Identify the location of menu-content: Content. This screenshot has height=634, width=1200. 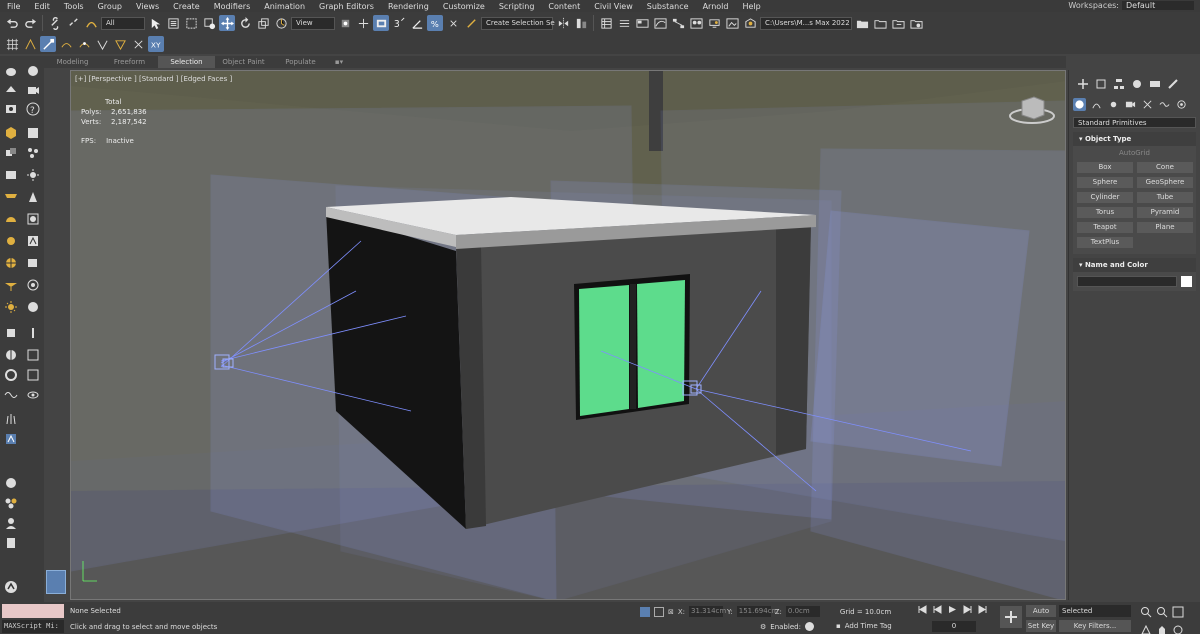
(564, 6).